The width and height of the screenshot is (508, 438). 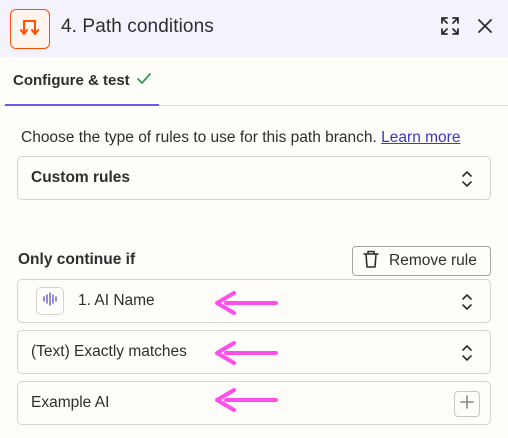 What do you see at coordinates (81, 177) in the screenshot?
I see `rule-type-value: Custom rules` at bounding box center [81, 177].